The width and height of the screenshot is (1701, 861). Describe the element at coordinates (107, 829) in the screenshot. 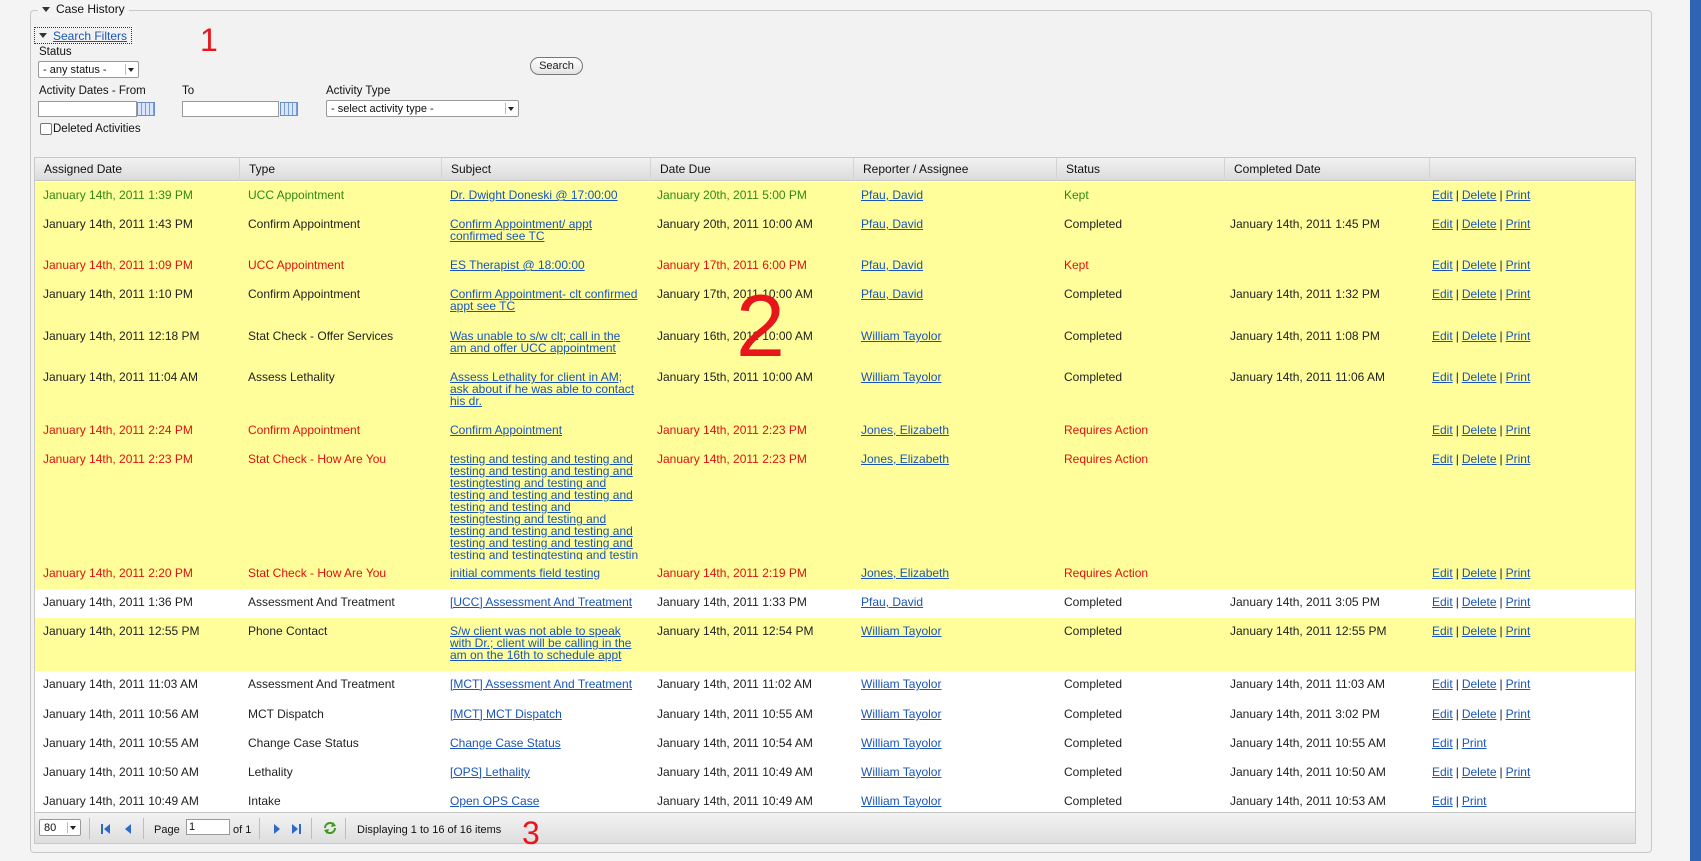

I see `first-page-icon` at that location.